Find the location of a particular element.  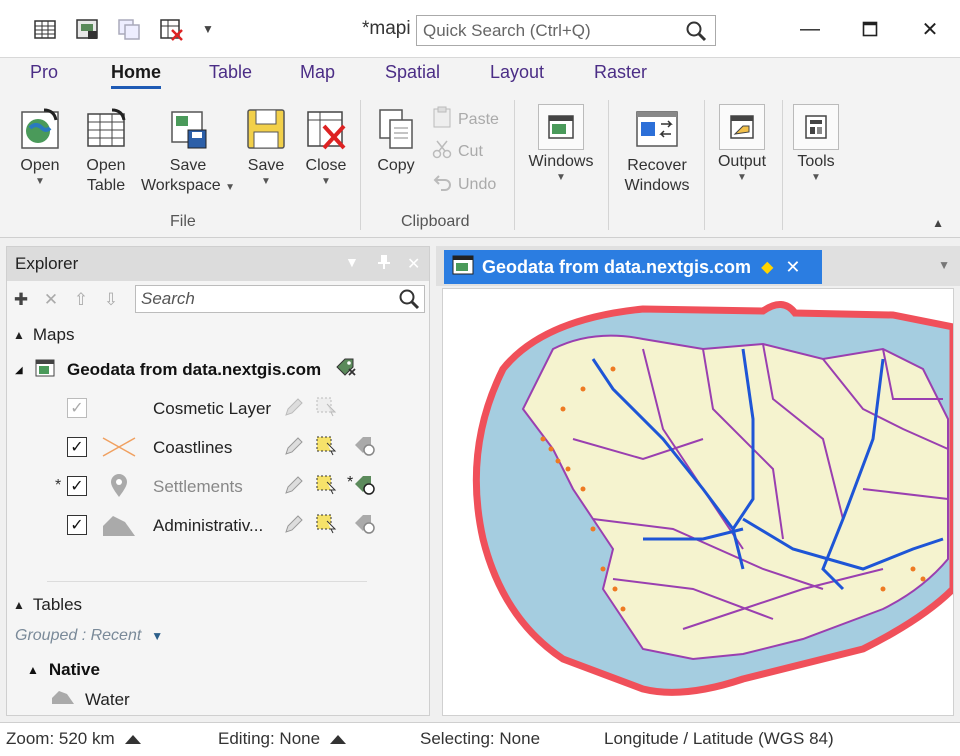

table-item-water: Water is located at coordinates (90, 699).